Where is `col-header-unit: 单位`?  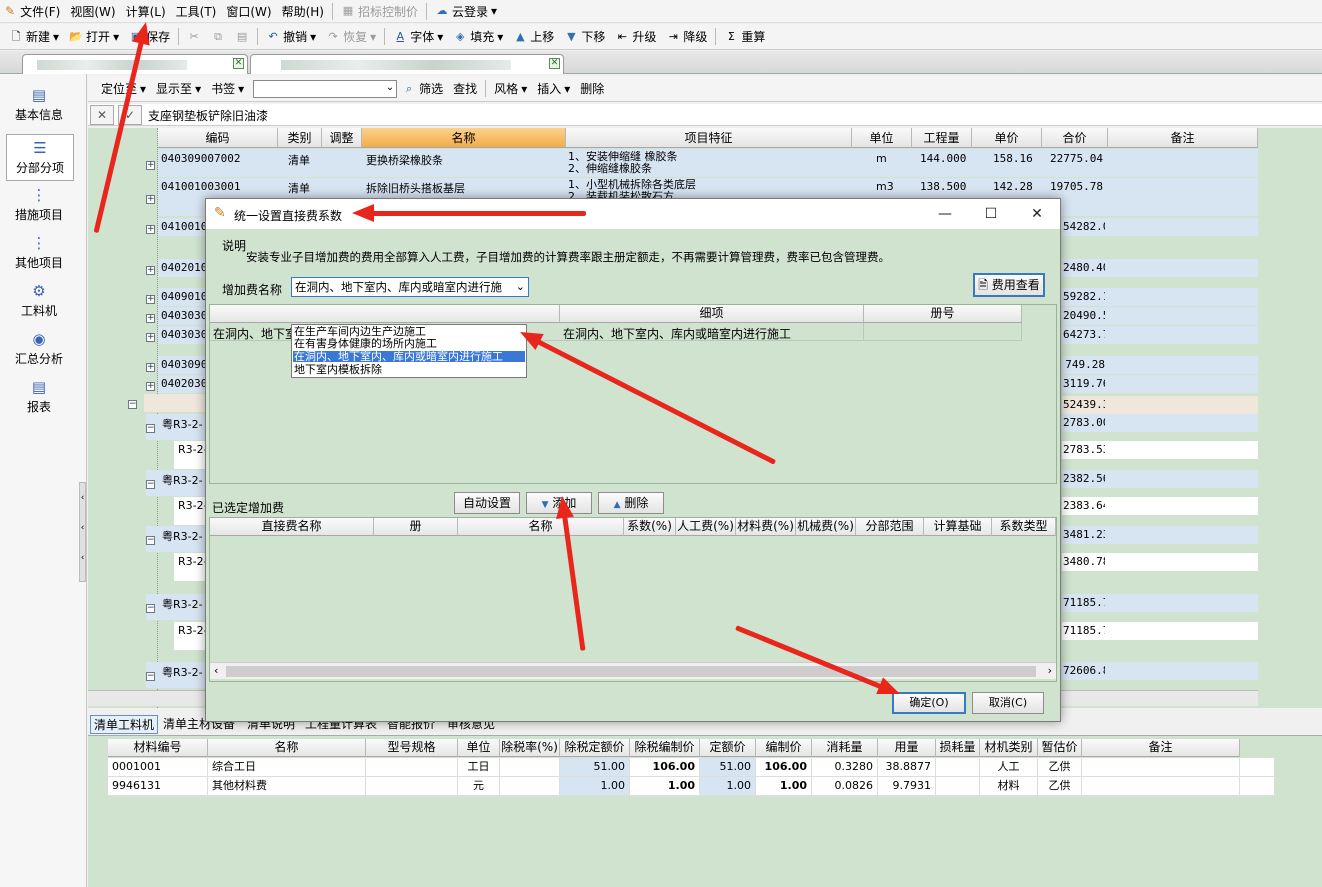
col-header-unit: 单位 is located at coordinates (882, 138).